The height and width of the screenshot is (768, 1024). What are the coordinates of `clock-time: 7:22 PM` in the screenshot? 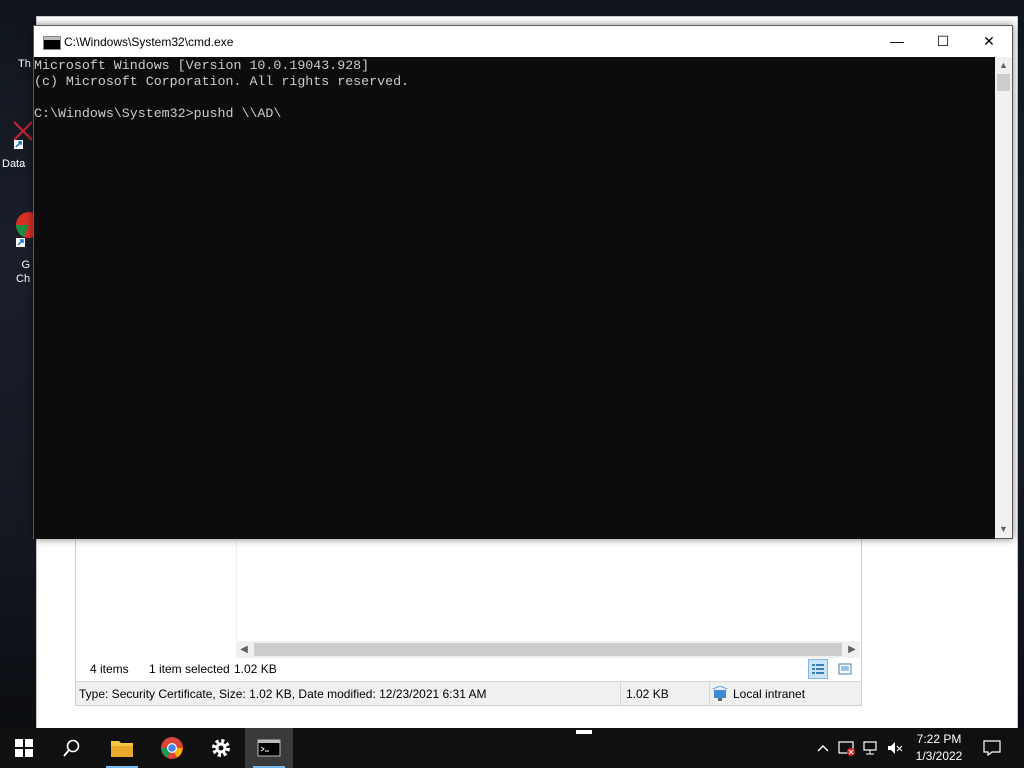 It's located at (939, 739).